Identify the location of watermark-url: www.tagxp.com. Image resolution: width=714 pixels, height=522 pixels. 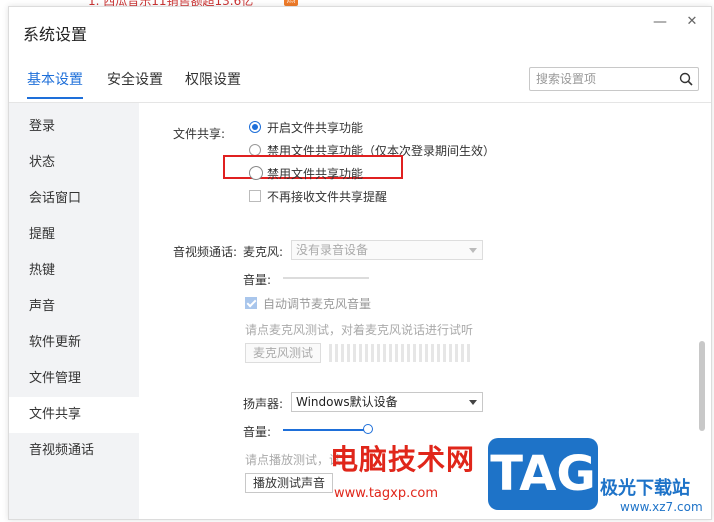
(386, 493).